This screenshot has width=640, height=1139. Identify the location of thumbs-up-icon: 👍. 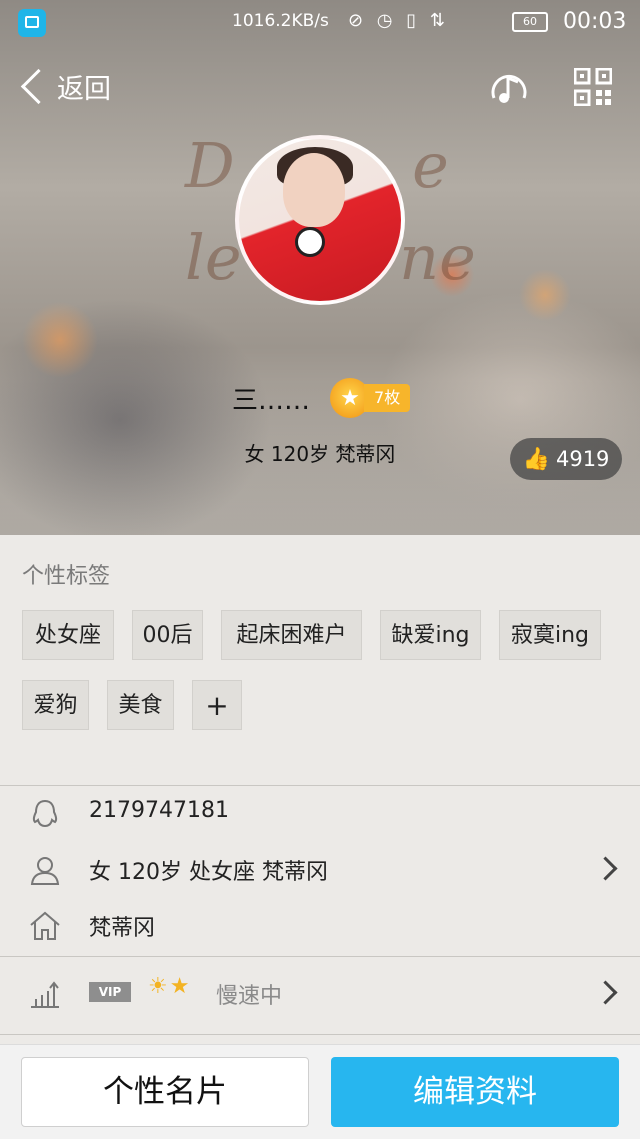
(536, 459).